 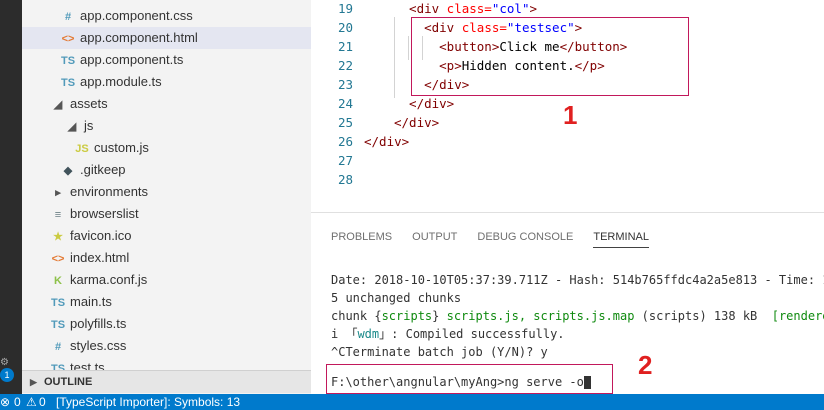 What do you see at coordinates (89, 125) in the screenshot?
I see `sidebar-item-label: js` at bounding box center [89, 125].